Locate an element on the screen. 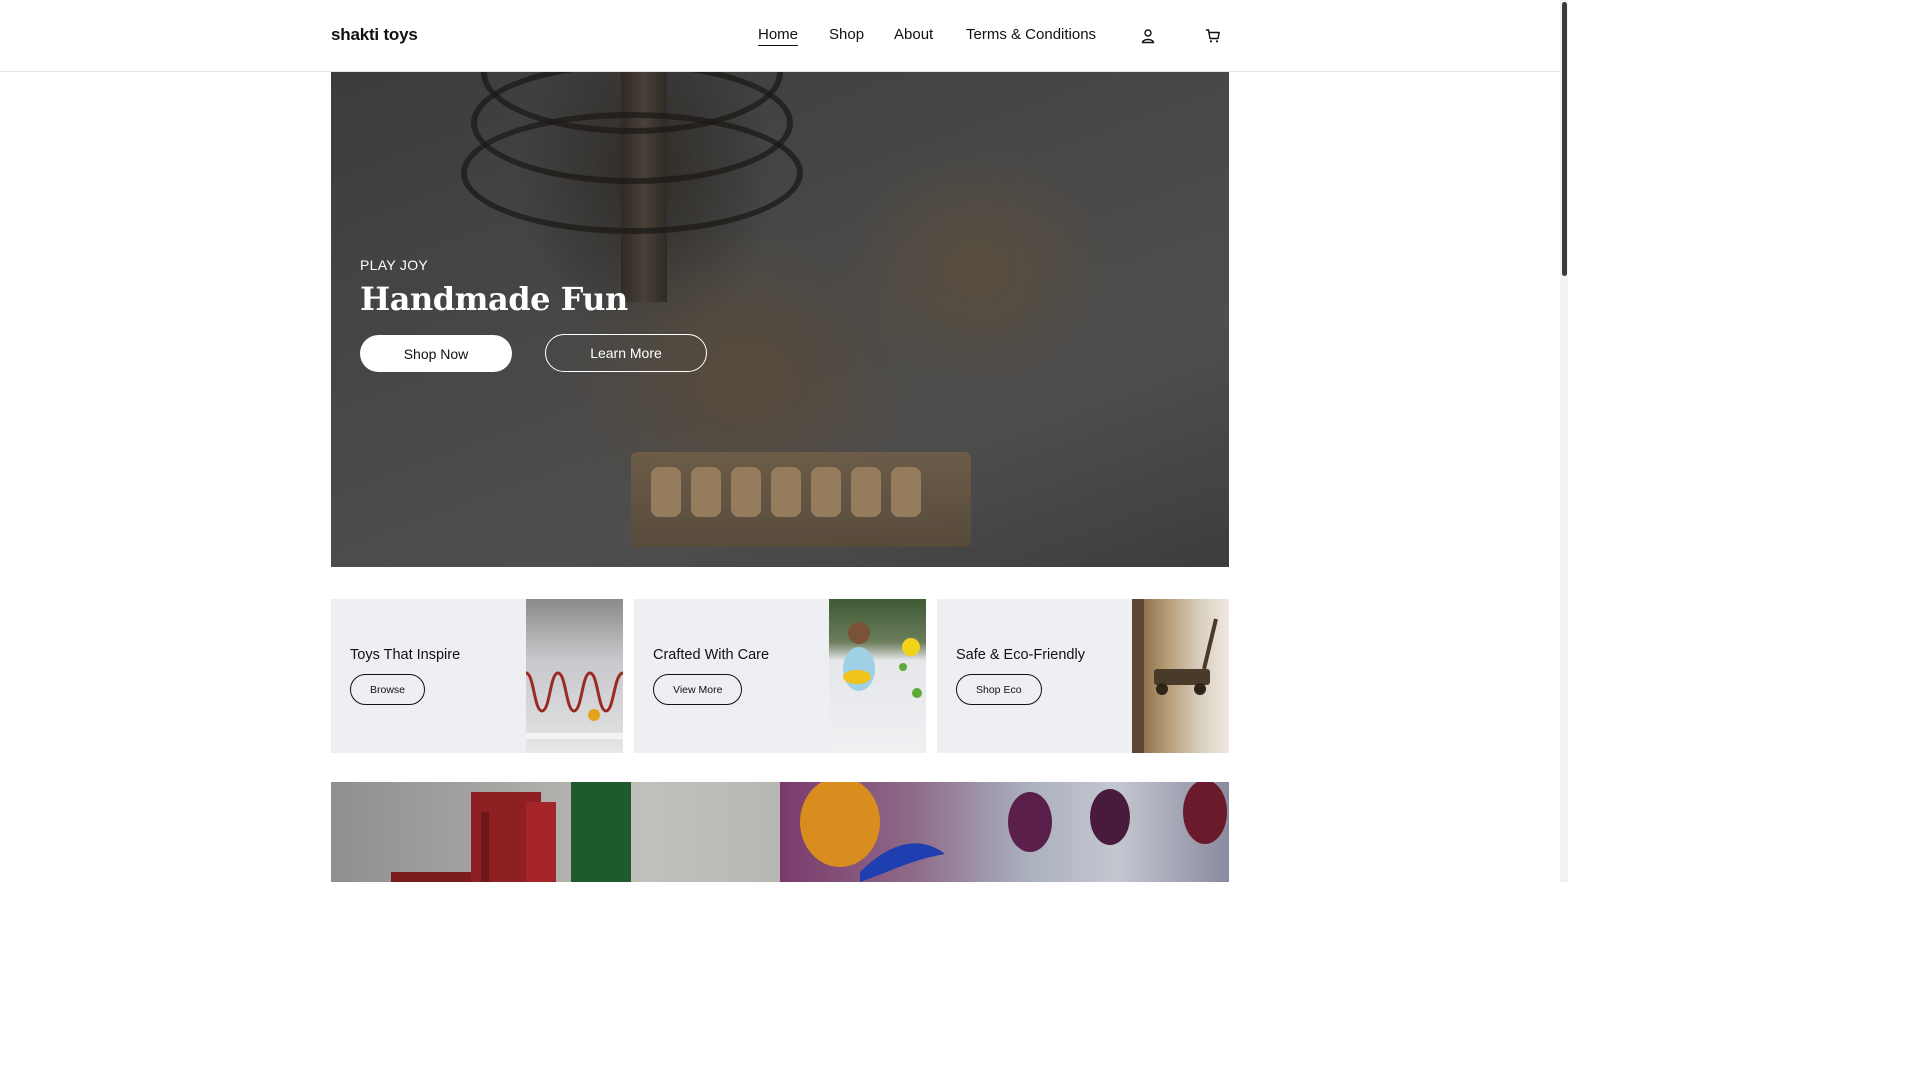 This screenshot has width=1920, height=1080. promo-banner-left is located at coordinates (555, 832).